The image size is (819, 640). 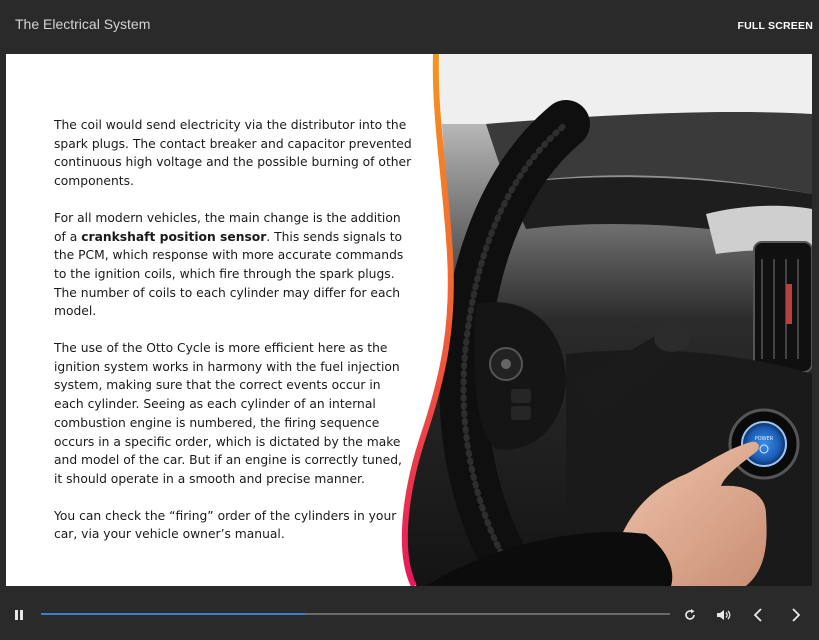 I want to click on progress-fill, so click(x=173, y=614).